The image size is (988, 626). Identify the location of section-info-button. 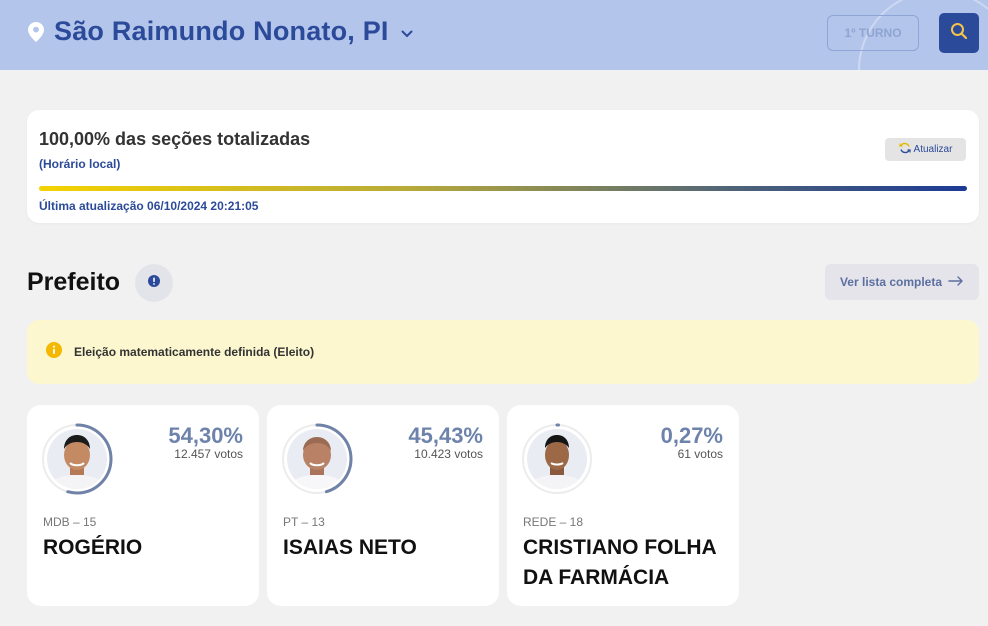
(154, 283).